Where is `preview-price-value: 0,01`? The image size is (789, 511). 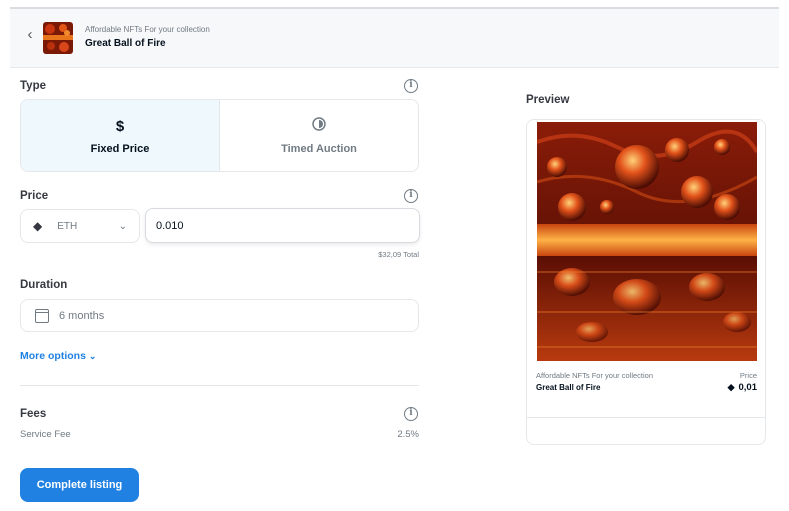 preview-price-value: 0,01 is located at coordinates (748, 387).